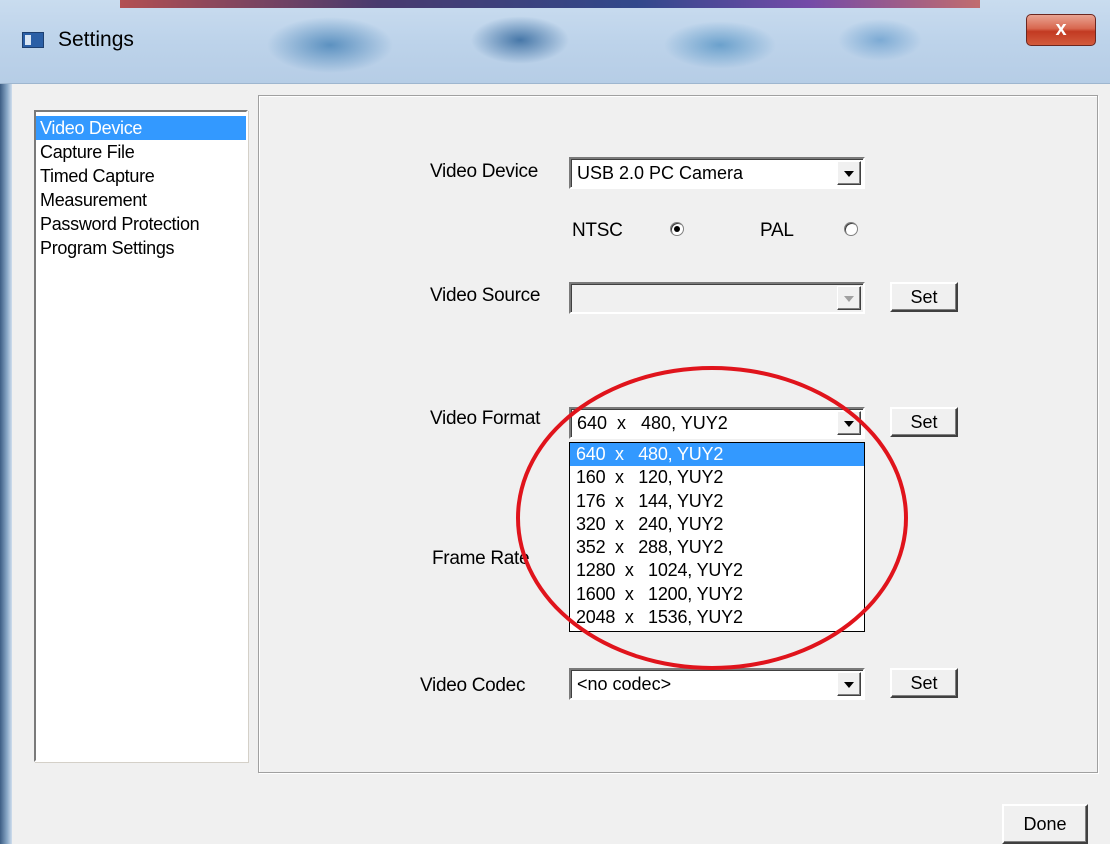 The height and width of the screenshot is (844, 1110). What do you see at coordinates (33, 40) in the screenshot?
I see `app-icon` at bounding box center [33, 40].